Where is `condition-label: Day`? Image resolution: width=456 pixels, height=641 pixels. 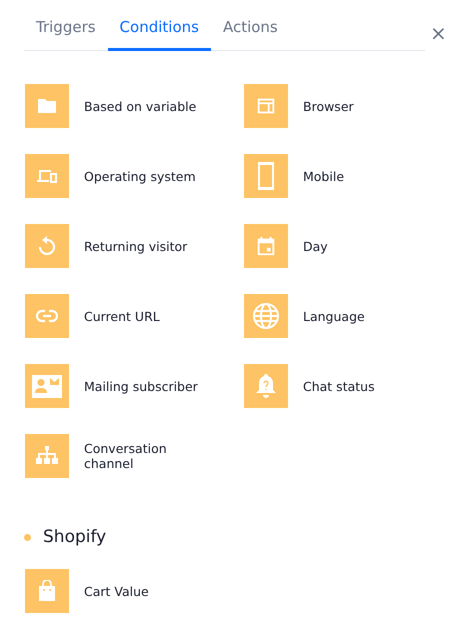
condition-label: Day is located at coordinates (316, 246).